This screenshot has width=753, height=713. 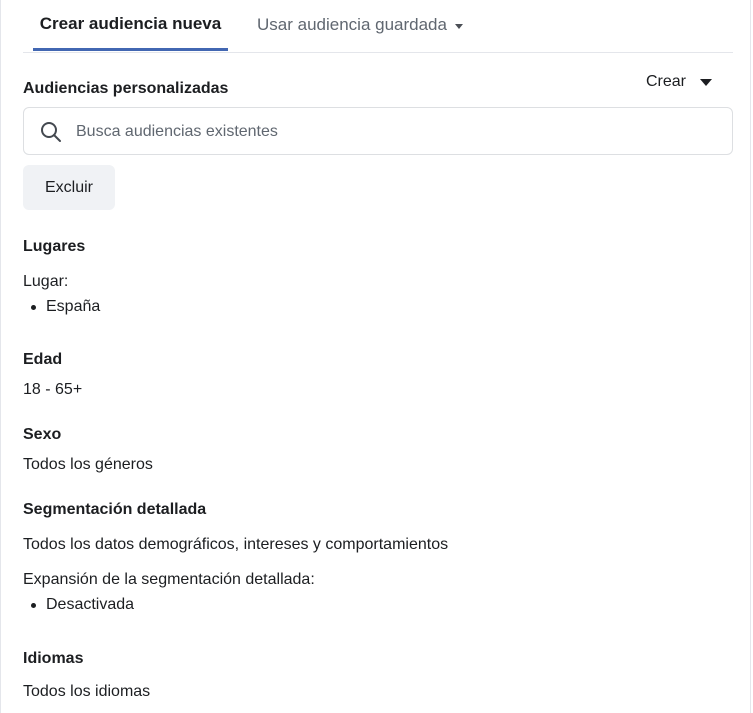 What do you see at coordinates (53, 389) in the screenshot?
I see `age-value: 18 - 65+` at bounding box center [53, 389].